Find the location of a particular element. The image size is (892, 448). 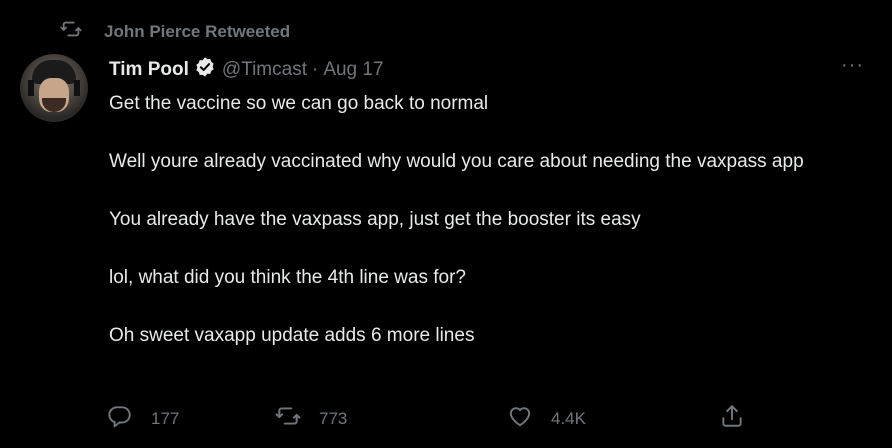

tweet-actions: 177 773 4.4K is located at coordinates (427, 419).